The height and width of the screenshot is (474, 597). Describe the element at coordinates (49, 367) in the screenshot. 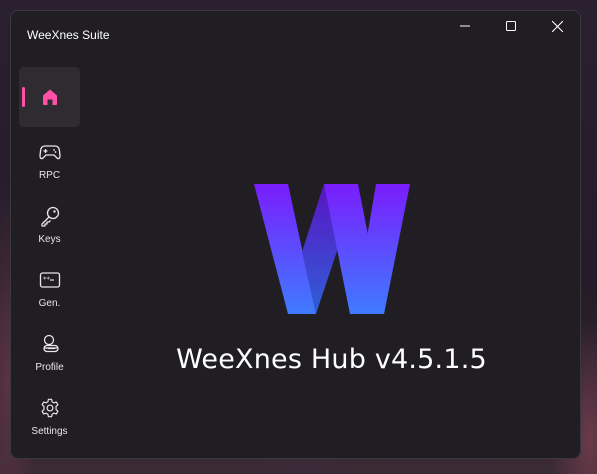

I see `sidebar-item-label: Profile` at that location.